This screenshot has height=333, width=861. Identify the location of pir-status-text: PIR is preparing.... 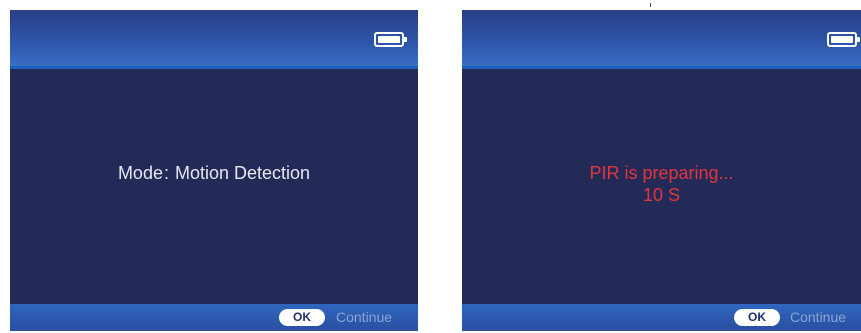
(661, 173).